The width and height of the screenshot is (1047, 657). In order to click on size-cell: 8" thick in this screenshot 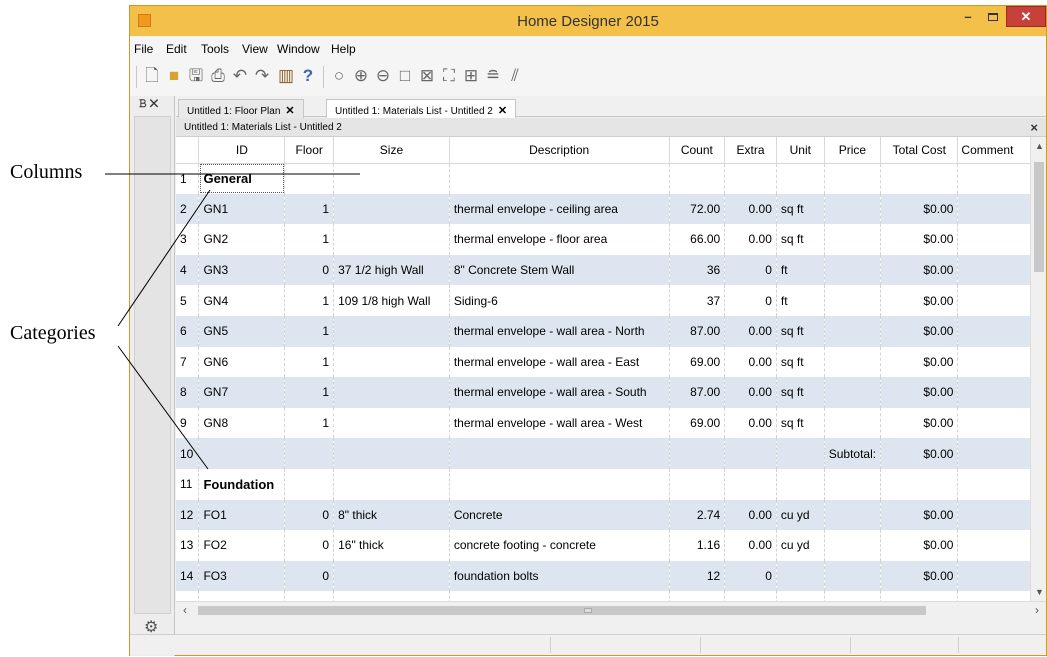, I will do `click(391, 515)`.